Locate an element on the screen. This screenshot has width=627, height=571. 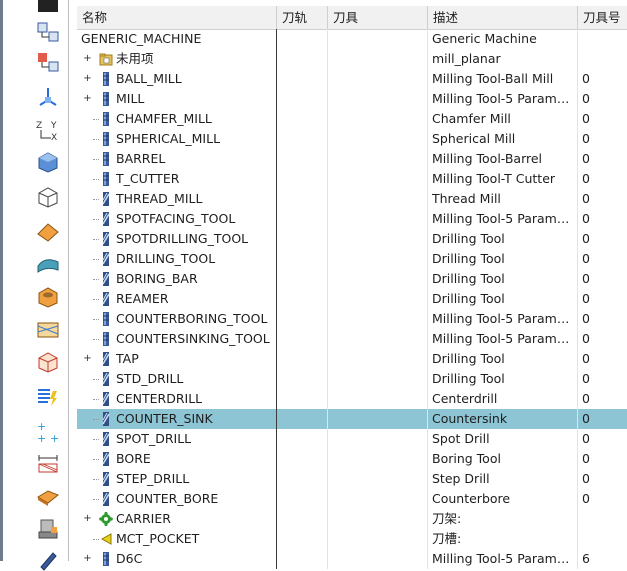
description-cell: Milling Tool-5 Parameters is located at coordinates (503, 559).